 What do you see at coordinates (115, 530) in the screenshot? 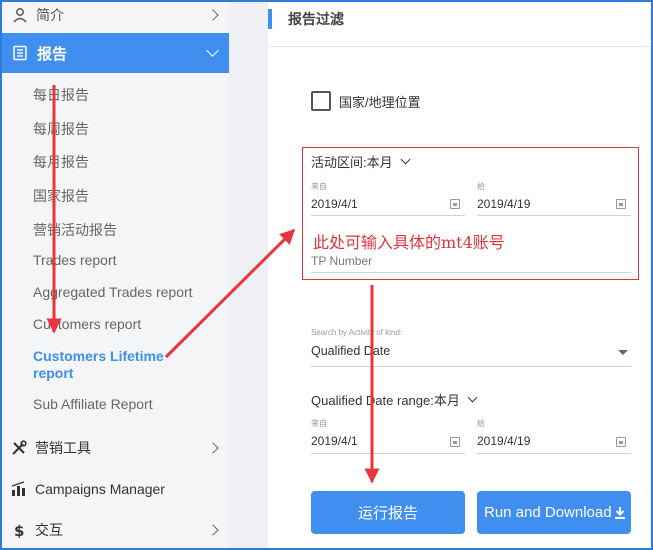
I see `sidebar-item-interaction: $ 交互` at bounding box center [115, 530].